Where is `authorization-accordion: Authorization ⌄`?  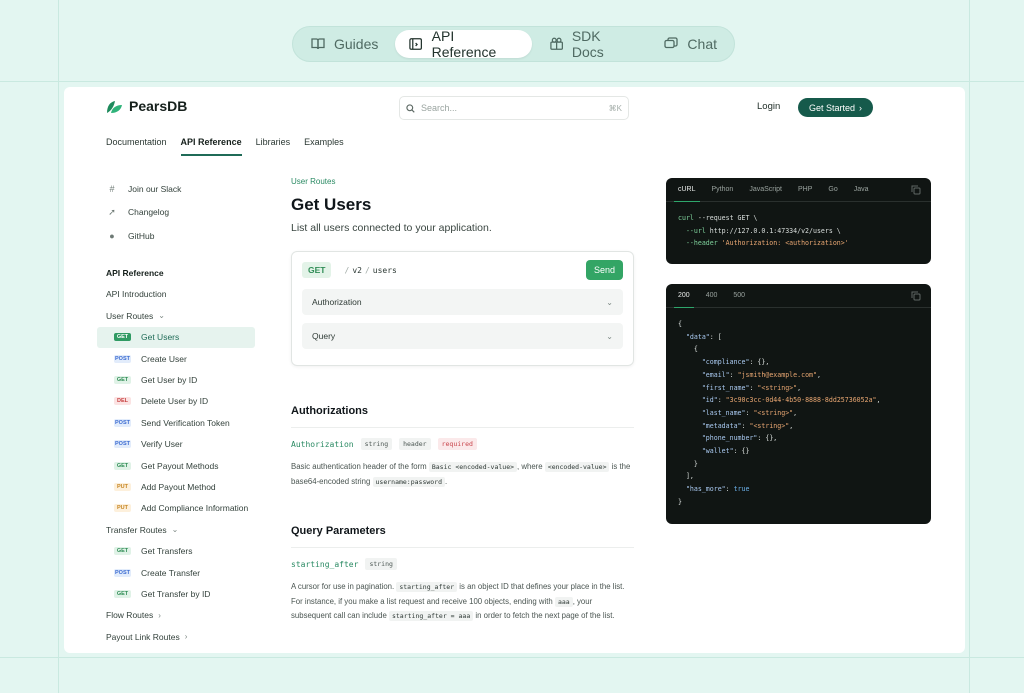 authorization-accordion: Authorization ⌄ is located at coordinates (462, 302).